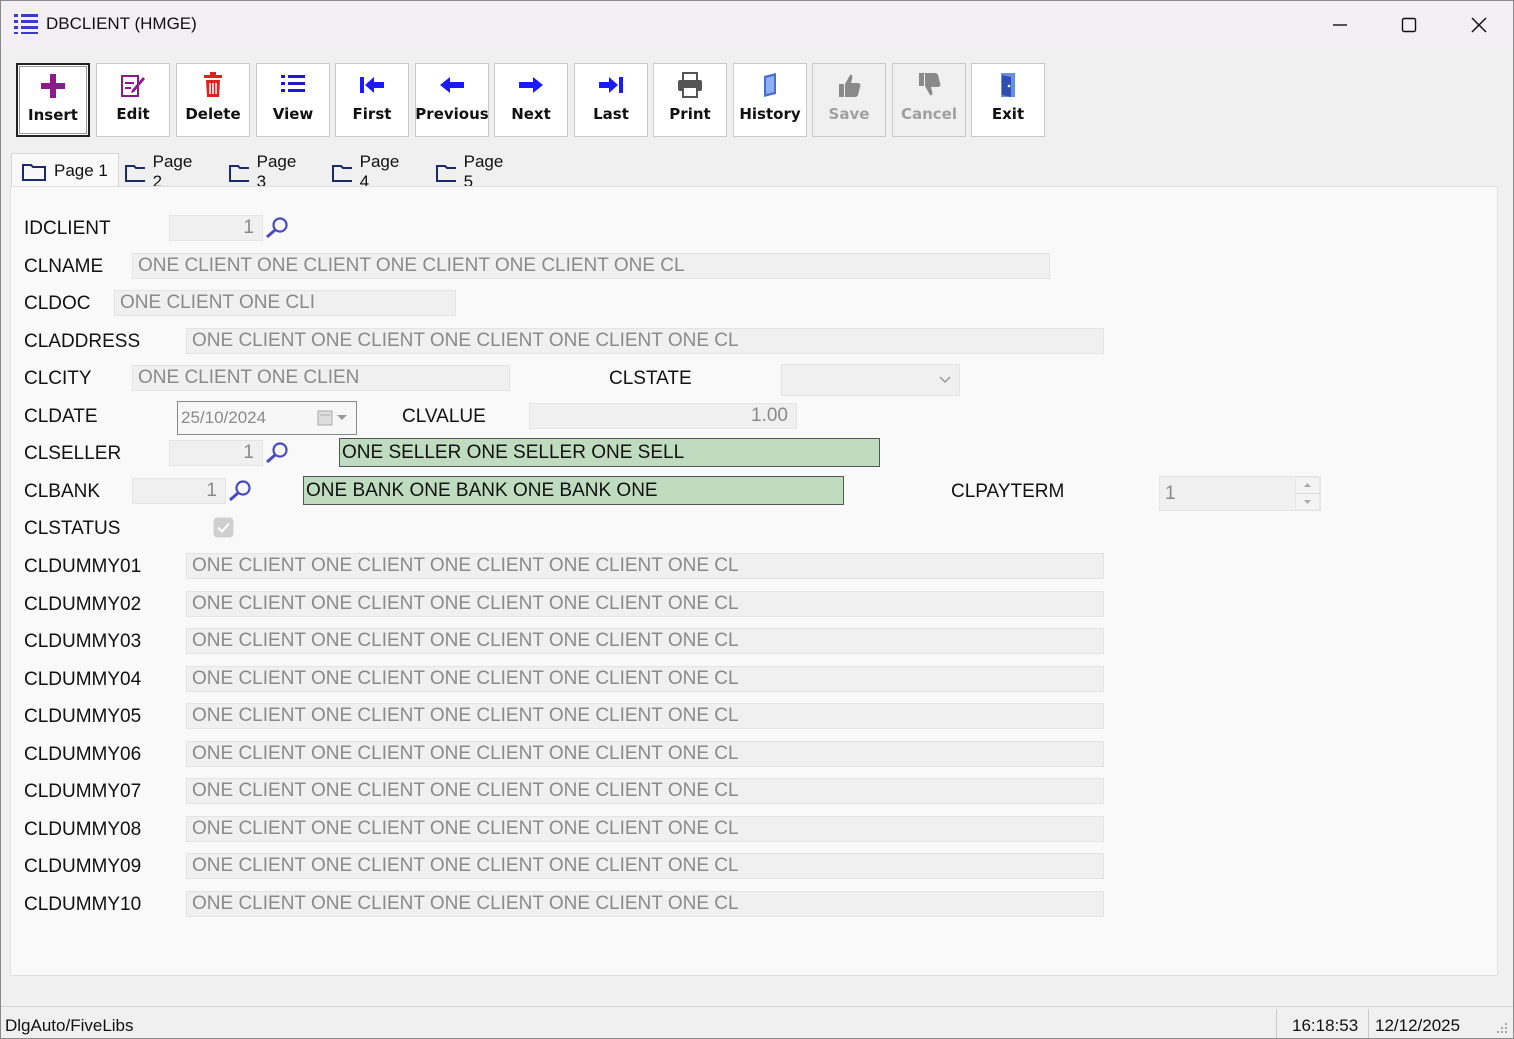  I want to click on insert-label: Insert, so click(53, 115).